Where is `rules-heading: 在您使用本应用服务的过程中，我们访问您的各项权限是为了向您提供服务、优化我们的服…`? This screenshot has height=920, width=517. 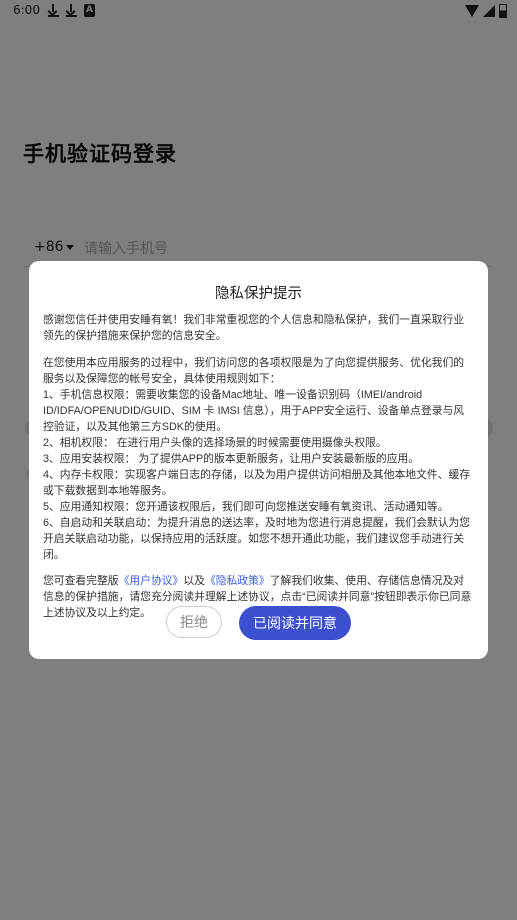 rules-heading: 在您使用本应用服务的过程中，我们访问您的各项权限是为了向您提供服务、优化我们的服… is located at coordinates (254, 371).